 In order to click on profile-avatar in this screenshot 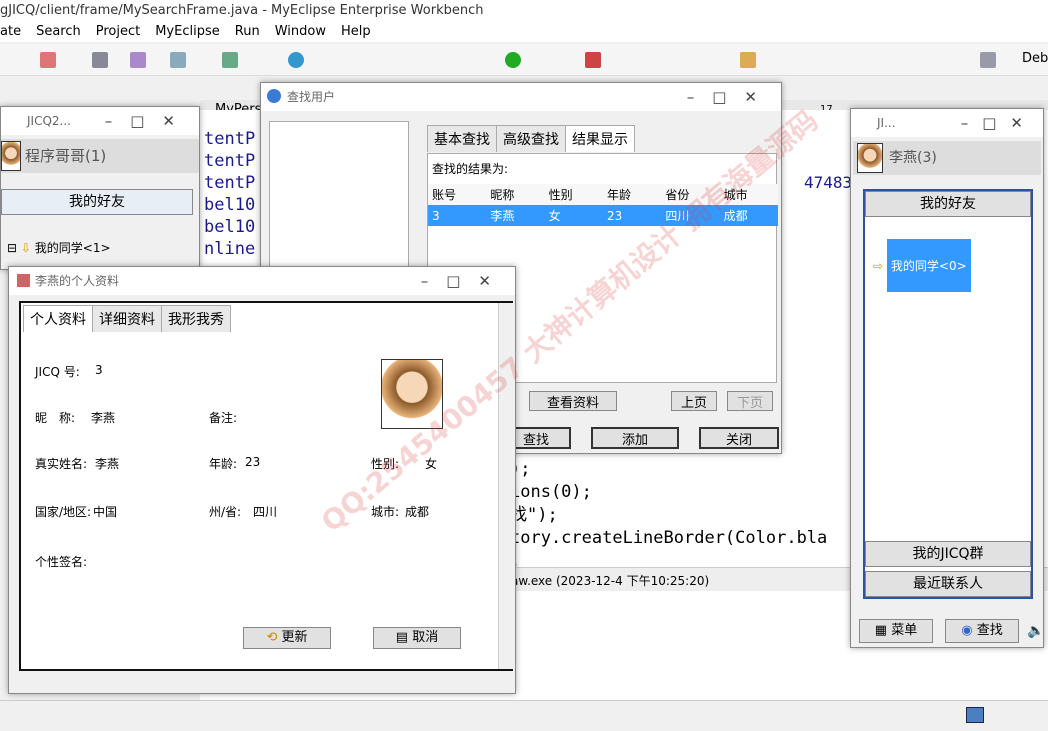, I will do `click(412, 394)`.